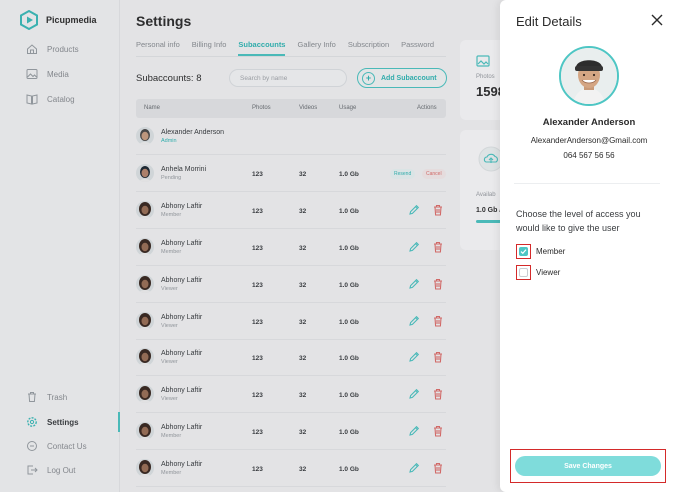 The height and width of the screenshot is (492, 688). What do you see at coordinates (589, 155) in the screenshot?
I see `profile-phone: 064 567 56 56` at bounding box center [589, 155].